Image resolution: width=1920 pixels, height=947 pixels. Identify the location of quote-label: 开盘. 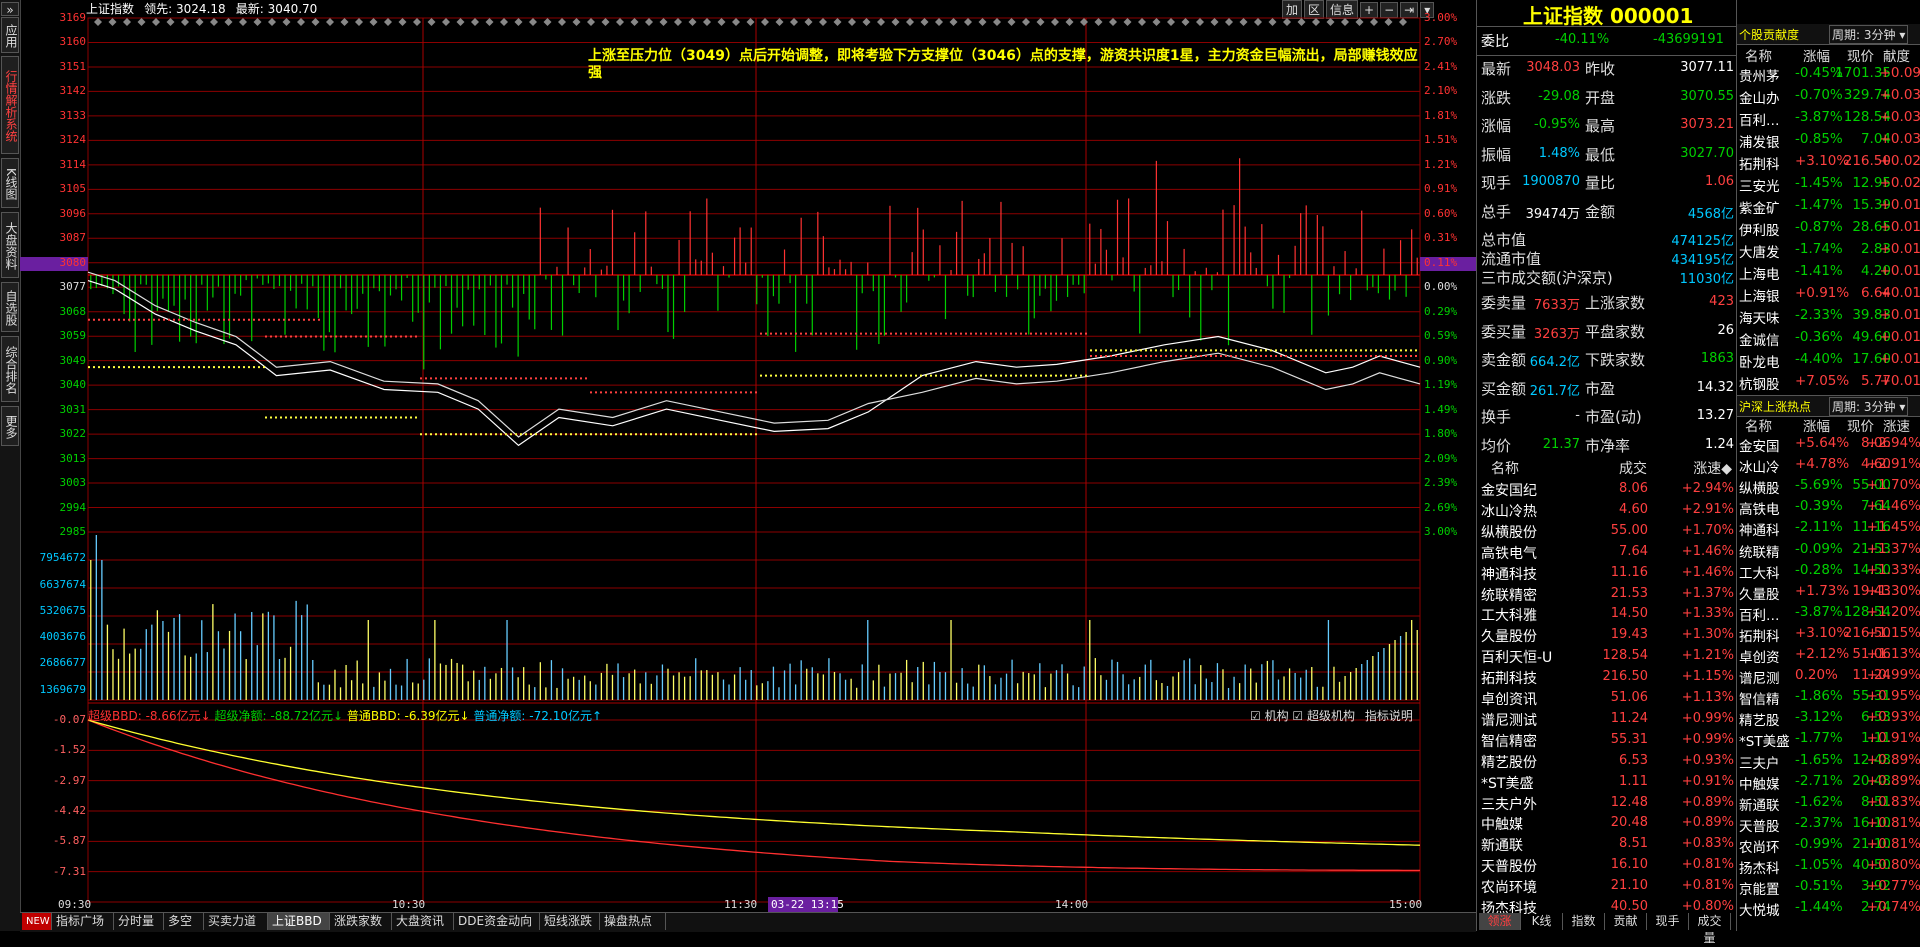
(1600, 97).